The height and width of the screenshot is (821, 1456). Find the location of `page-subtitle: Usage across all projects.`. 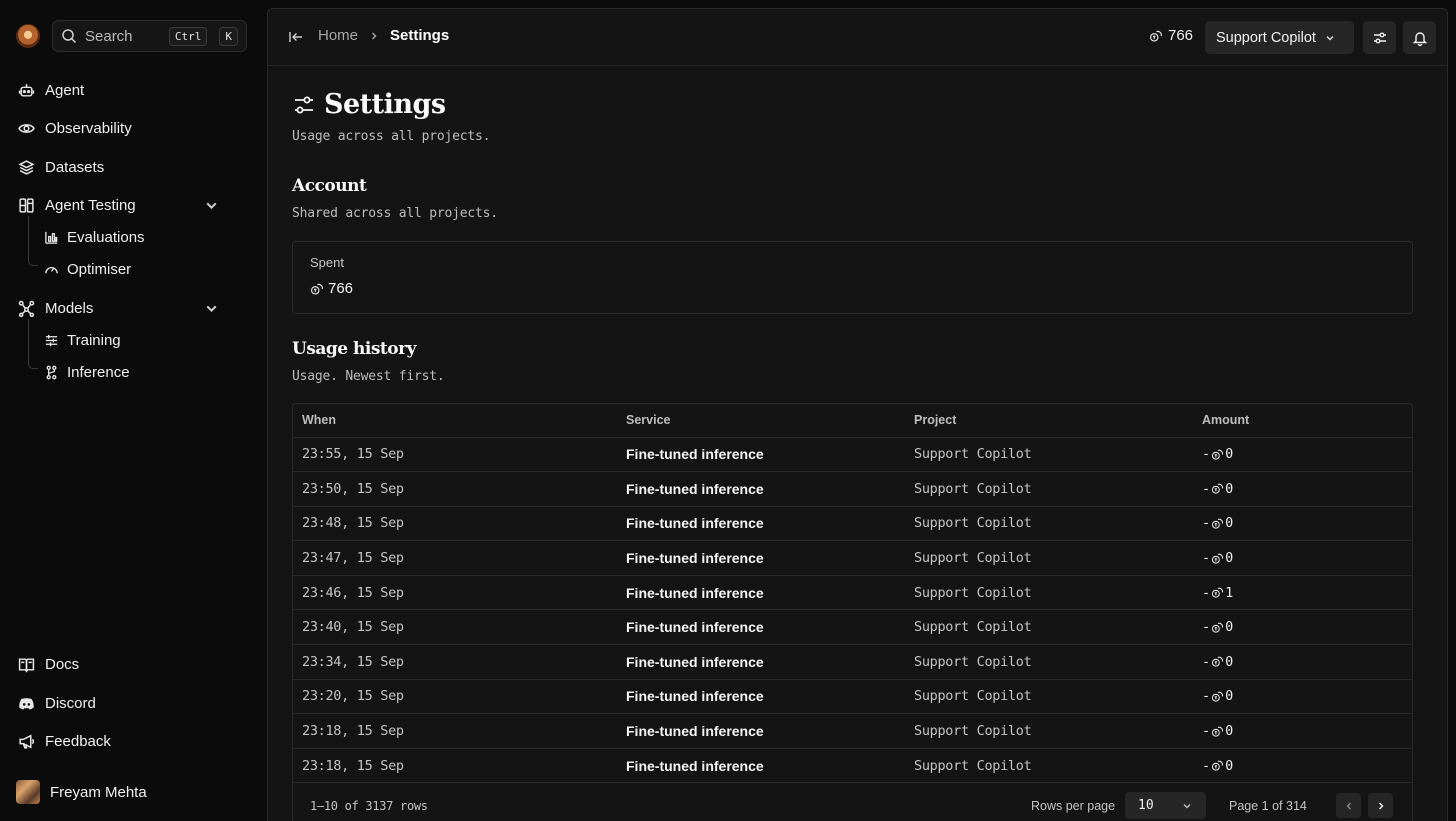

page-subtitle: Usage across all projects. is located at coordinates (391, 136).